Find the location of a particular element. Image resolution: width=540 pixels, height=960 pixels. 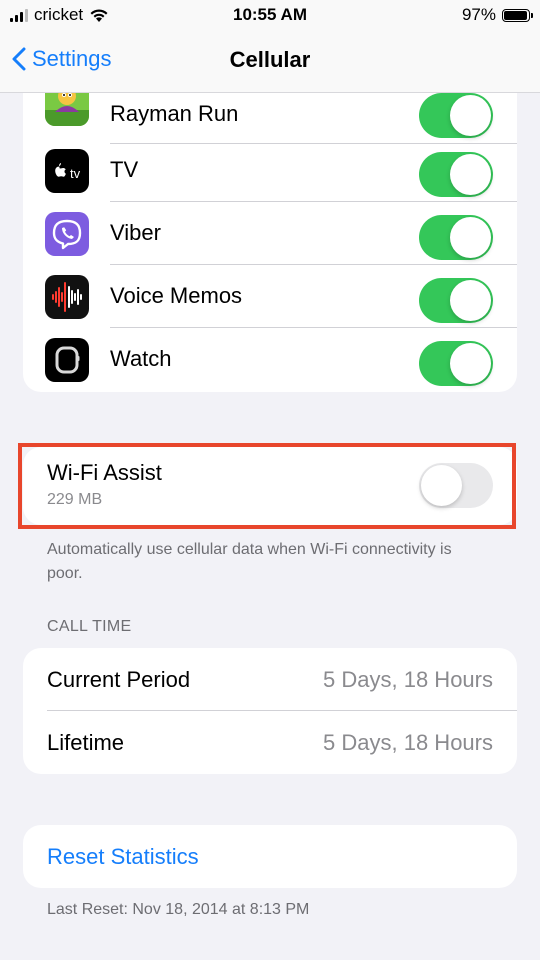

list-item-viber: Viber is located at coordinates (270, 233).